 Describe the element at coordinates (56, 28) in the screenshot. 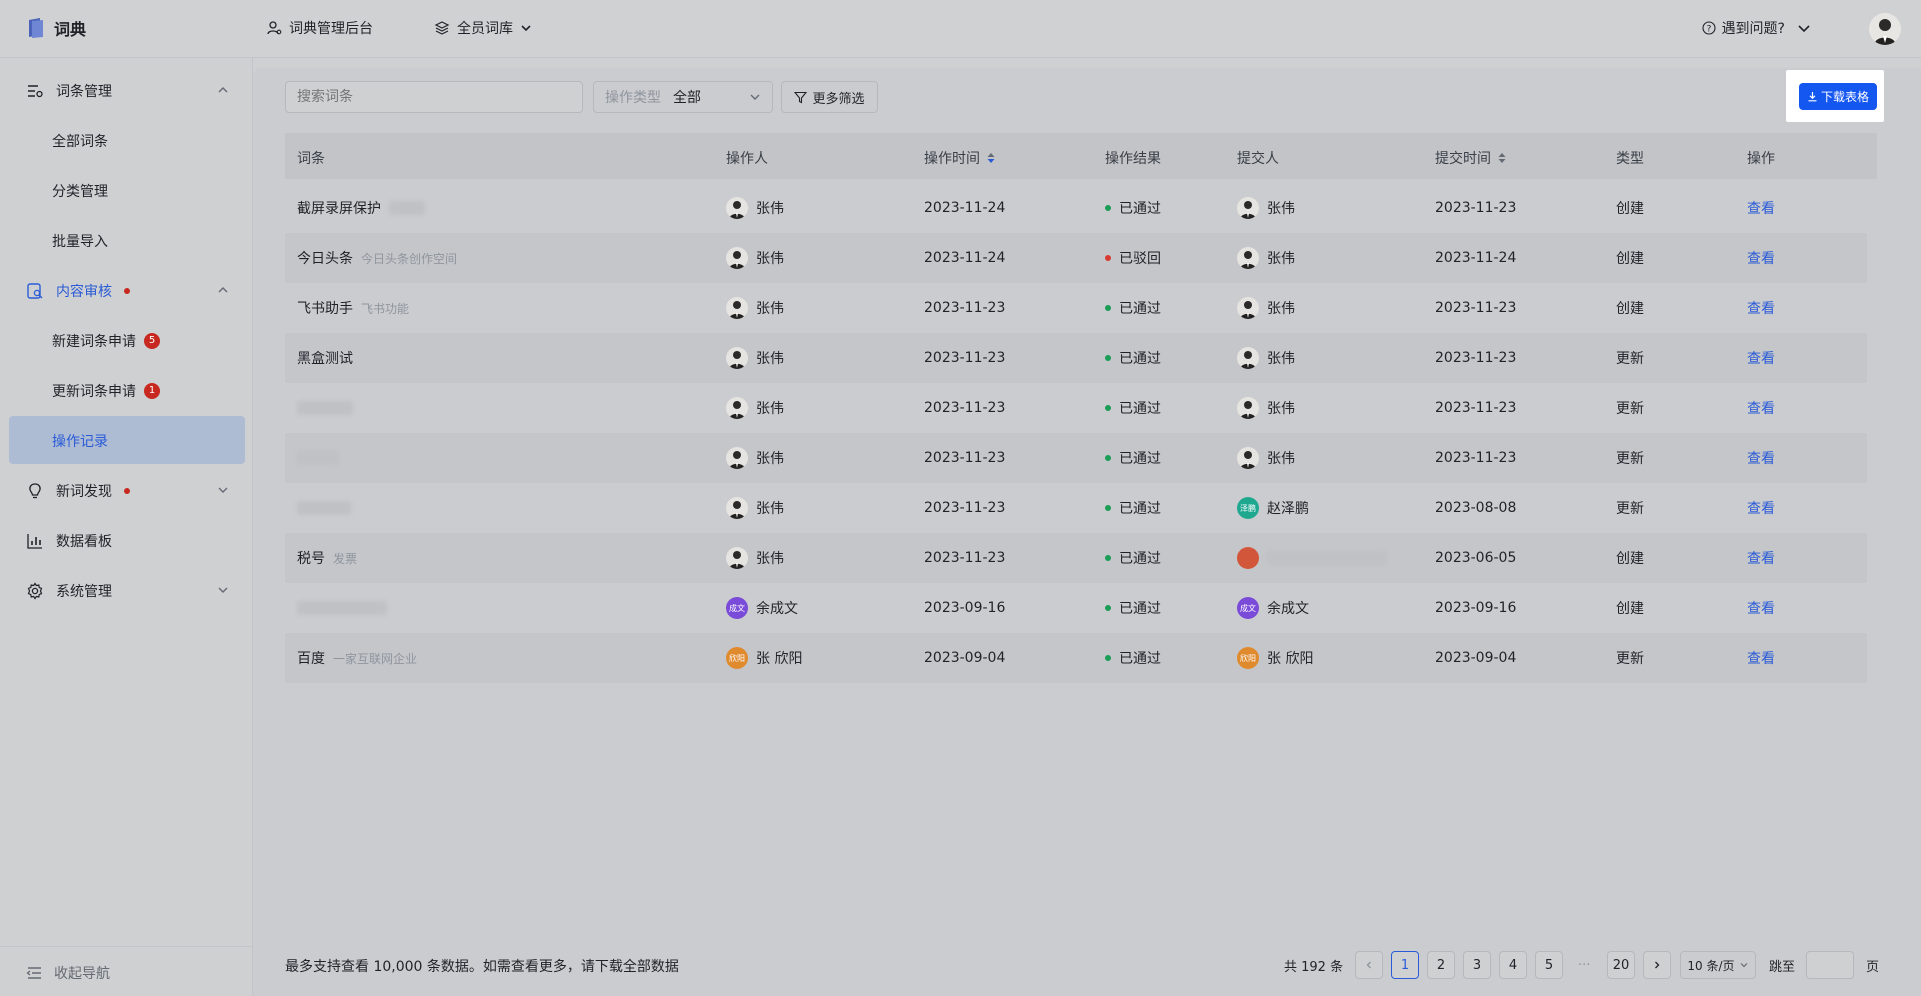

I see `app-logo: 词典` at that location.